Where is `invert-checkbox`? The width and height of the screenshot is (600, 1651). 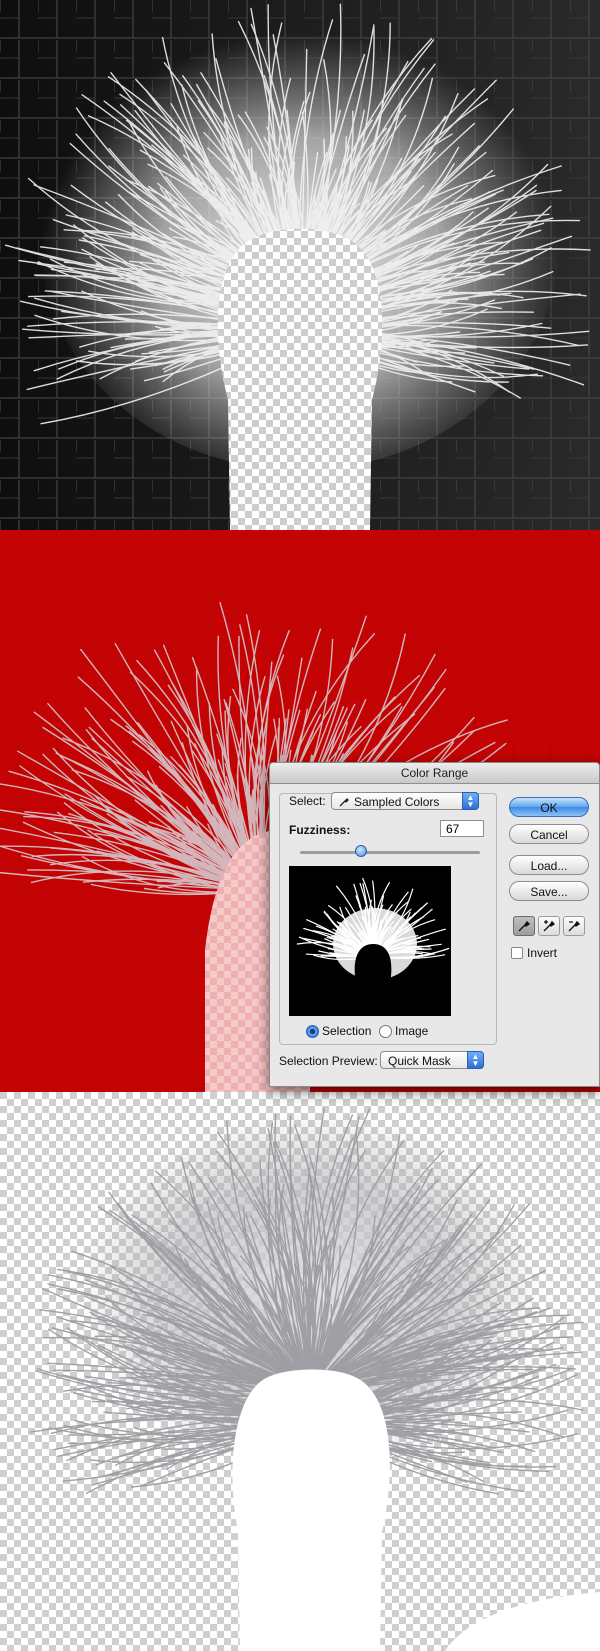 invert-checkbox is located at coordinates (517, 953).